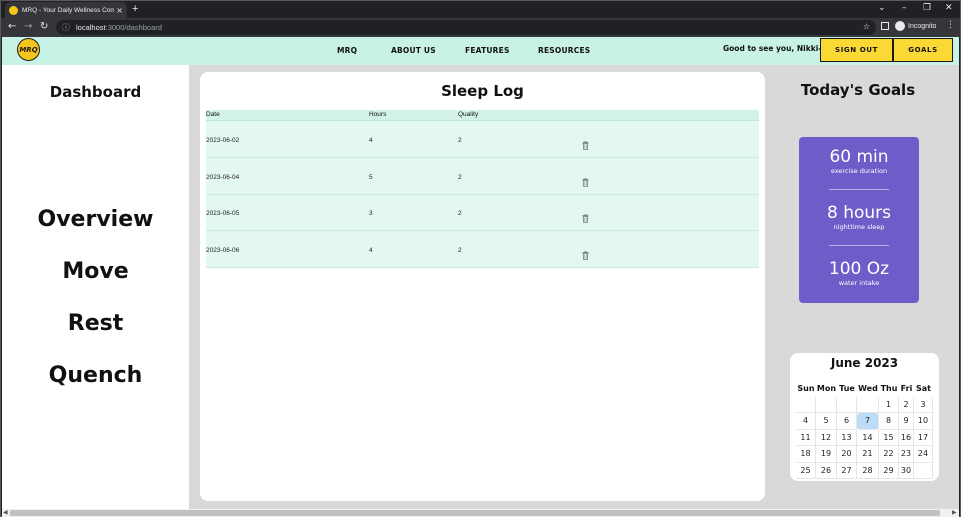  What do you see at coordinates (906, 388) in the screenshot?
I see `weekday-label: Fri` at bounding box center [906, 388].